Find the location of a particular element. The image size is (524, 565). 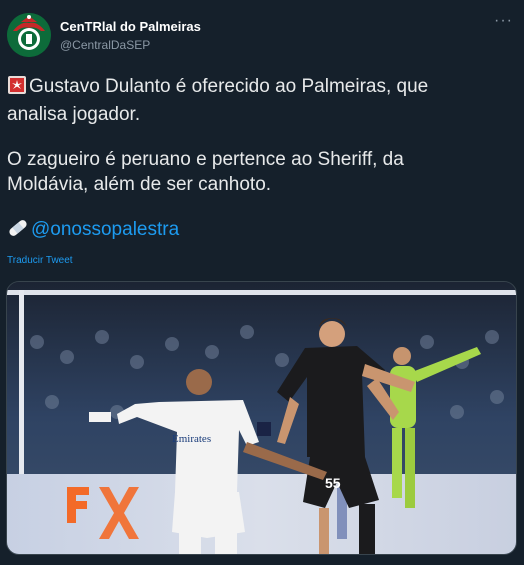

tweet-line-4: Moldávia, além de ser canhoto. is located at coordinates (139, 184).